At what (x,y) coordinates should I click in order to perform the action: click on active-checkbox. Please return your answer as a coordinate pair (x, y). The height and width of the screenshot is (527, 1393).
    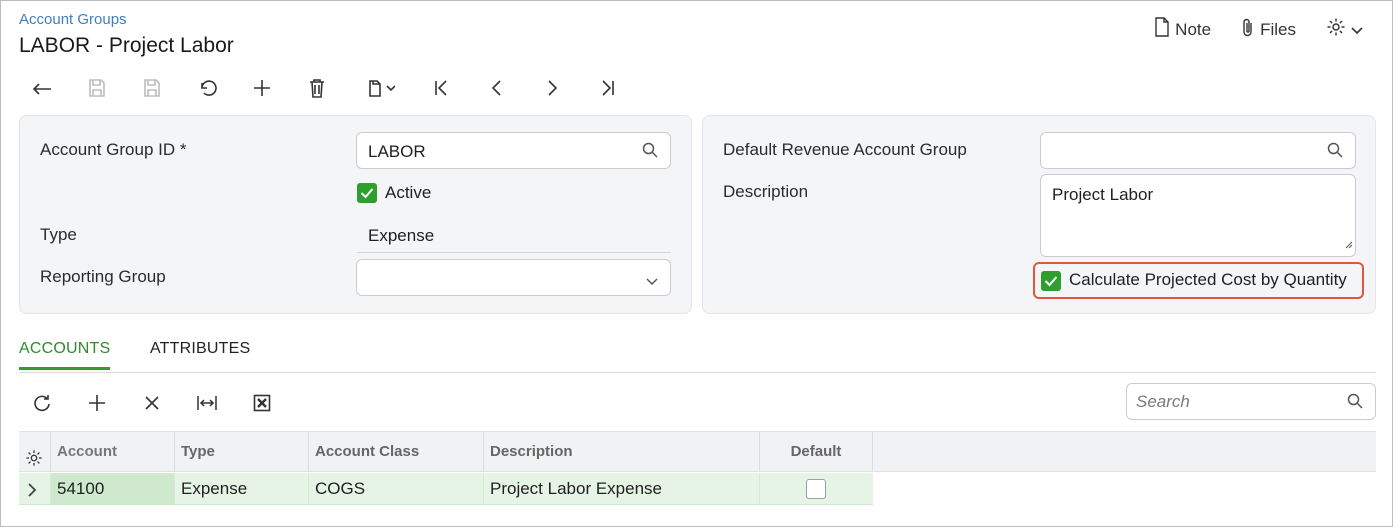
    Looking at the image, I should click on (367, 193).